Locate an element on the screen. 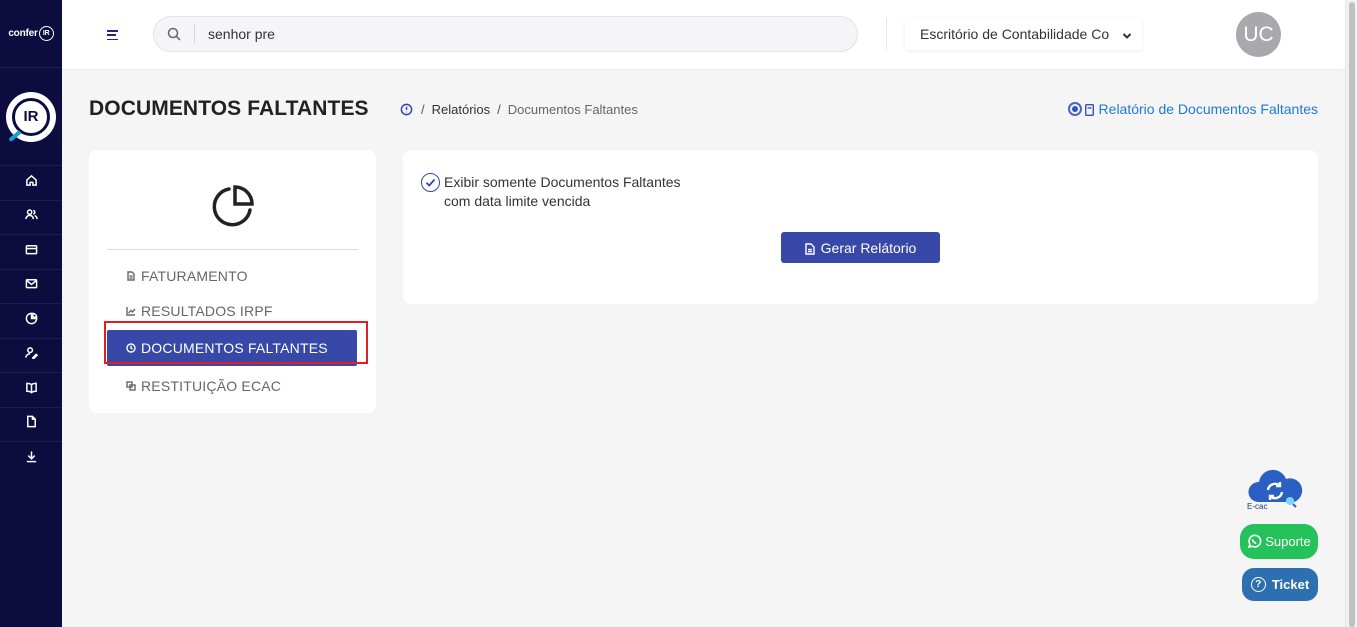 The width and height of the screenshot is (1357, 627). rail-logo: IR is located at coordinates (31, 117).